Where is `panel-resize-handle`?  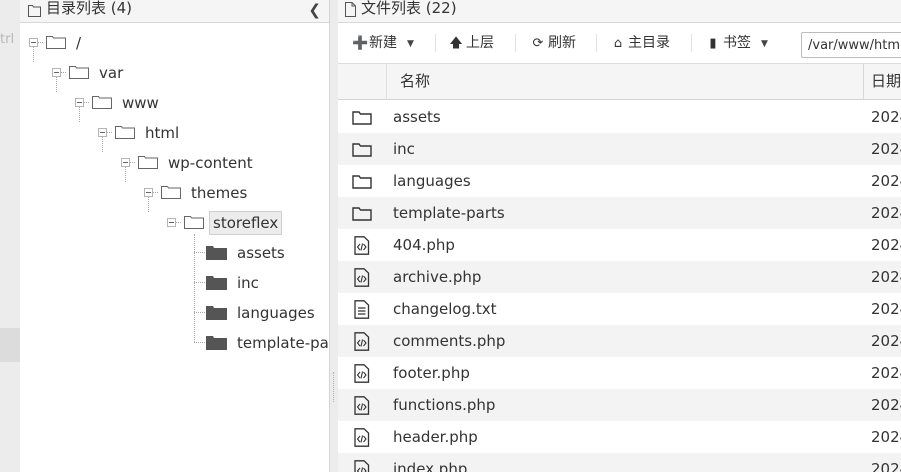 panel-resize-handle is located at coordinates (334, 387).